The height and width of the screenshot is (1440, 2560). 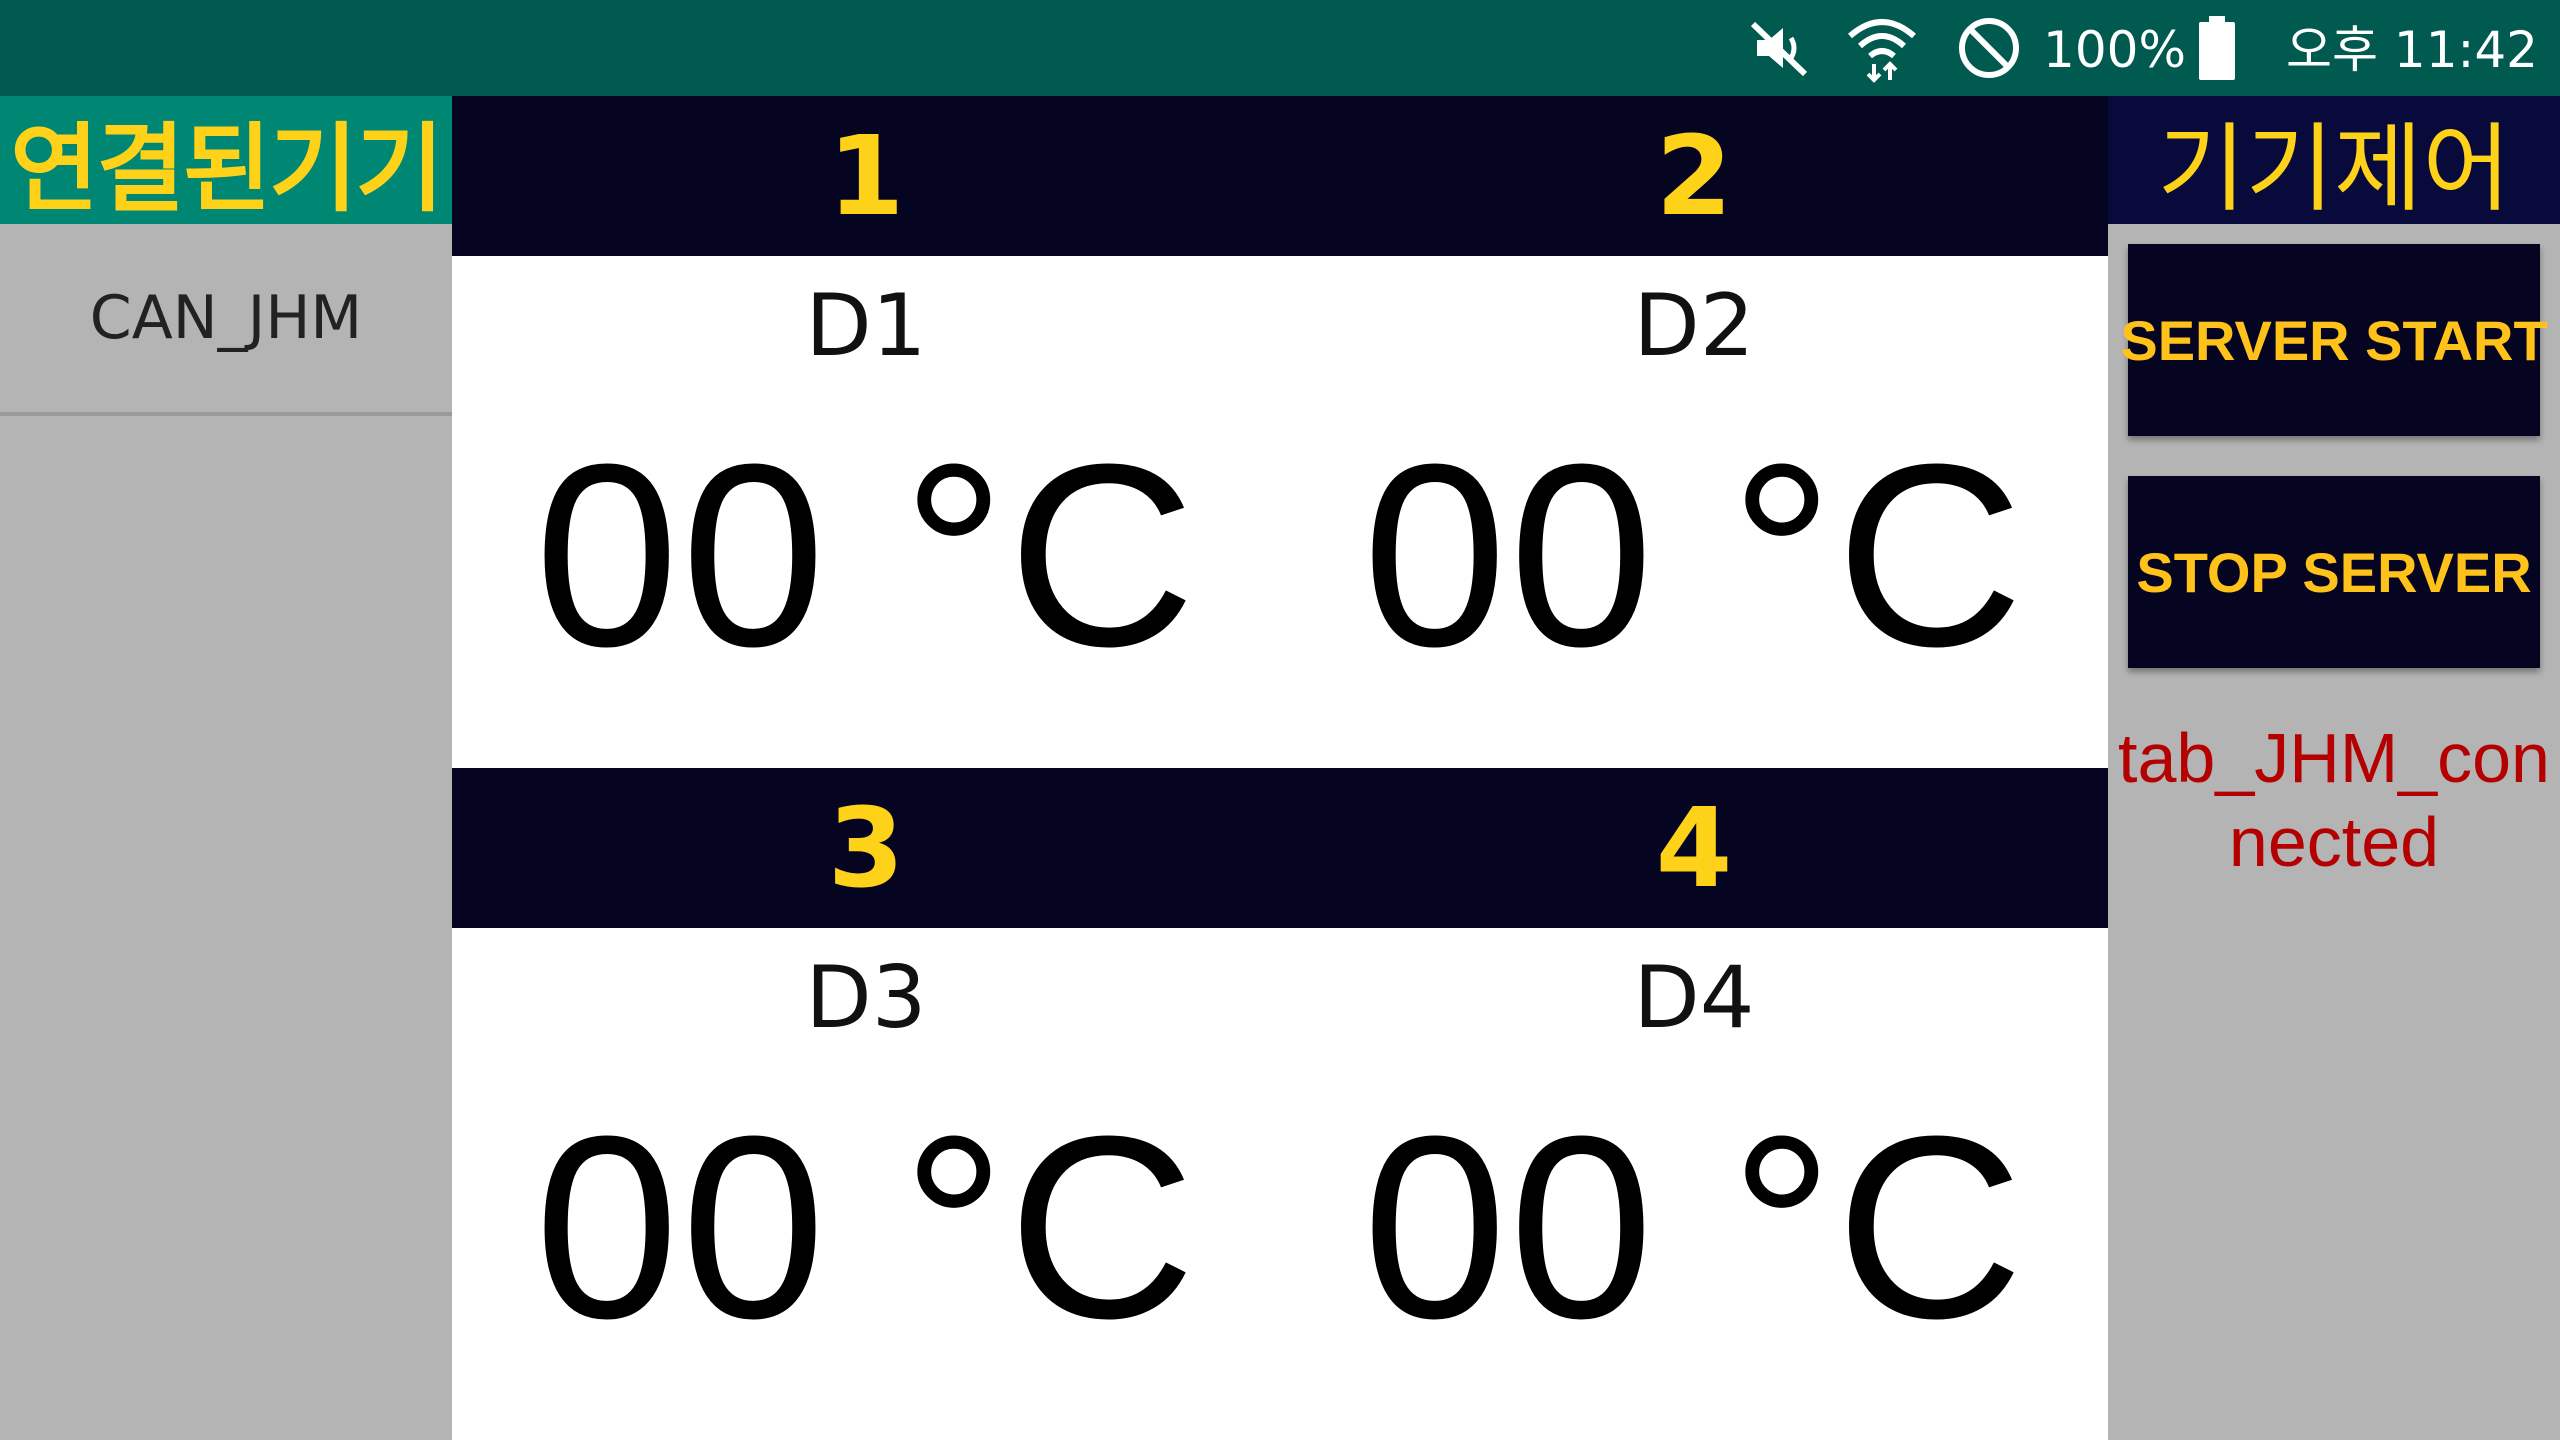 What do you see at coordinates (866, 176) in the screenshot?
I see `sensor-number: 1` at bounding box center [866, 176].